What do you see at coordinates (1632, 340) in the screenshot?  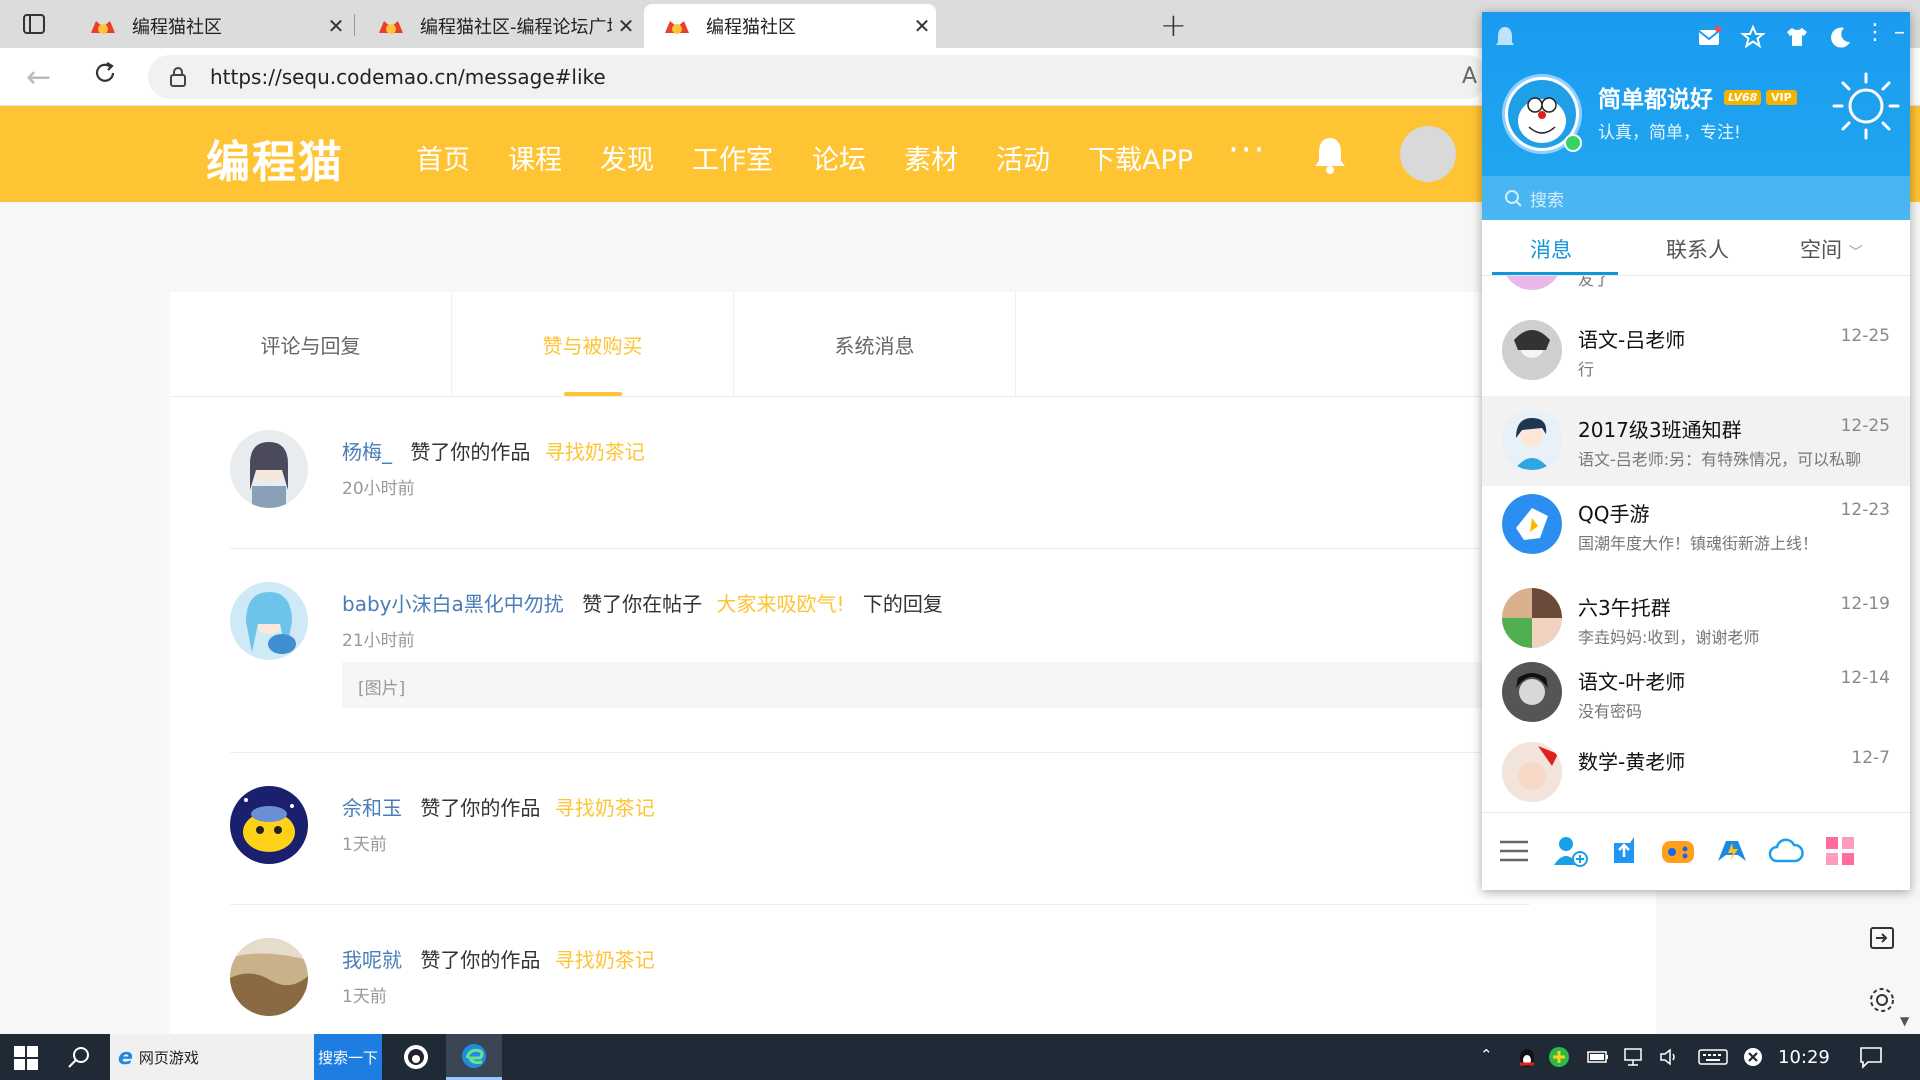 I see `conversation-name: 语文-吕老师` at bounding box center [1632, 340].